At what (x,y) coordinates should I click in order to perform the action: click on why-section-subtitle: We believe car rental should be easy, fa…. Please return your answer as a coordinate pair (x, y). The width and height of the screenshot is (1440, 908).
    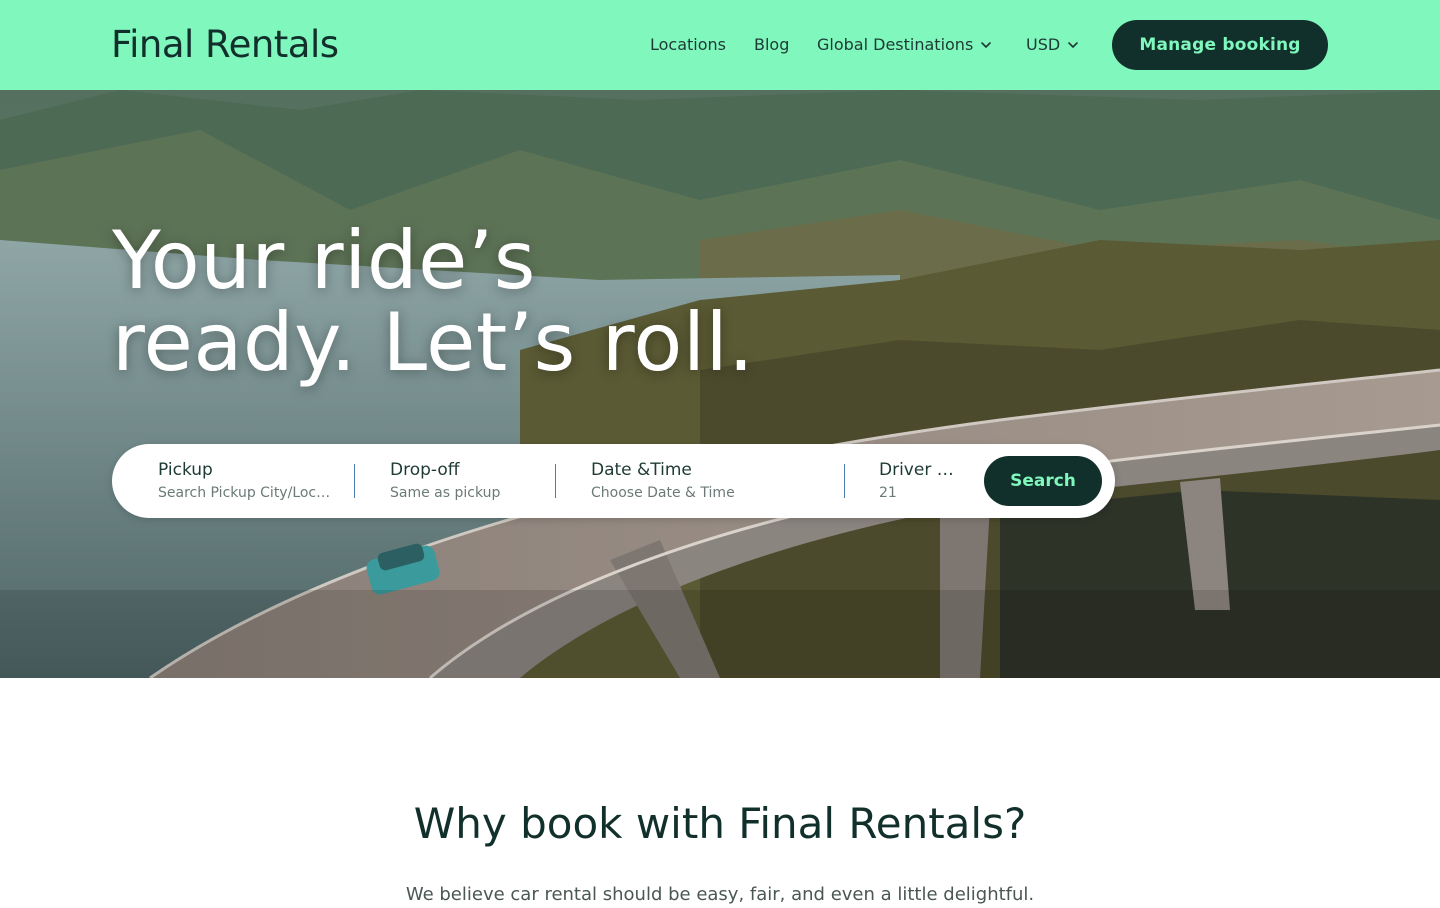
    Looking at the image, I should click on (720, 894).